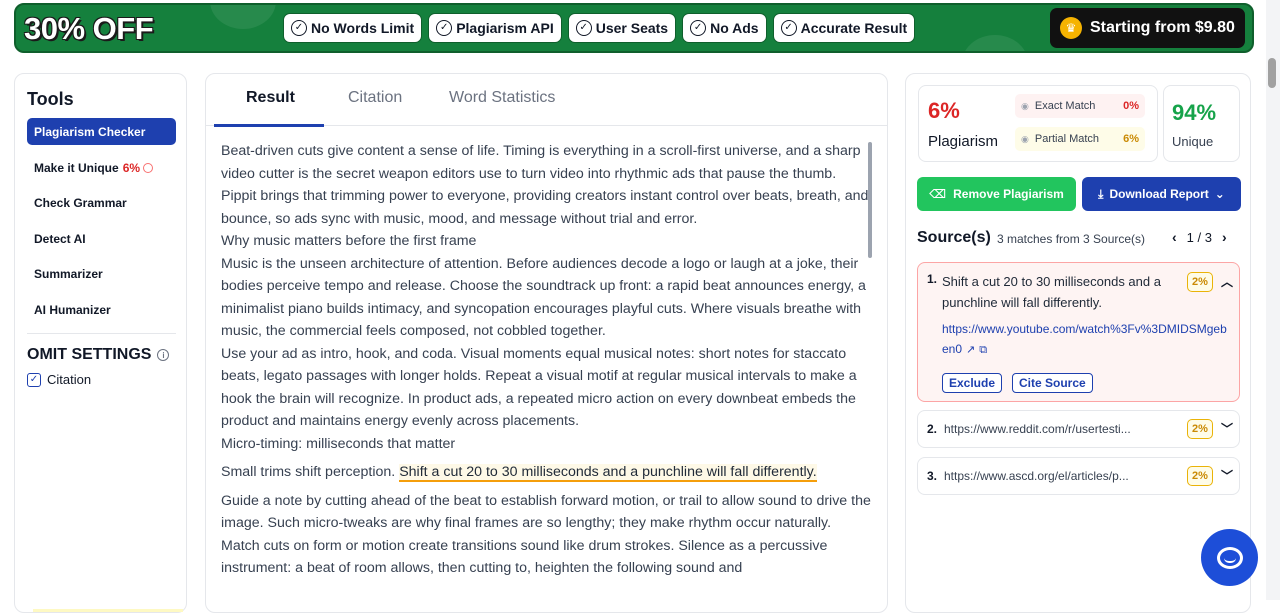 Image resolution: width=1280 pixels, height=613 pixels. I want to click on pager-text: 1 / 3, so click(1199, 237).